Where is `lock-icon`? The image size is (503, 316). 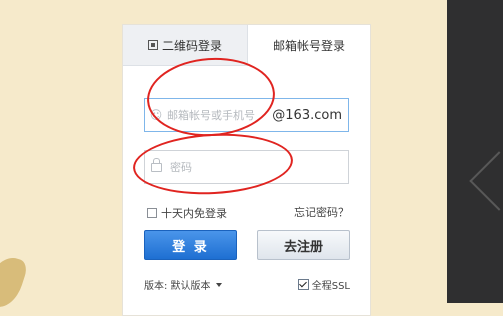 lock-icon is located at coordinates (156, 164).